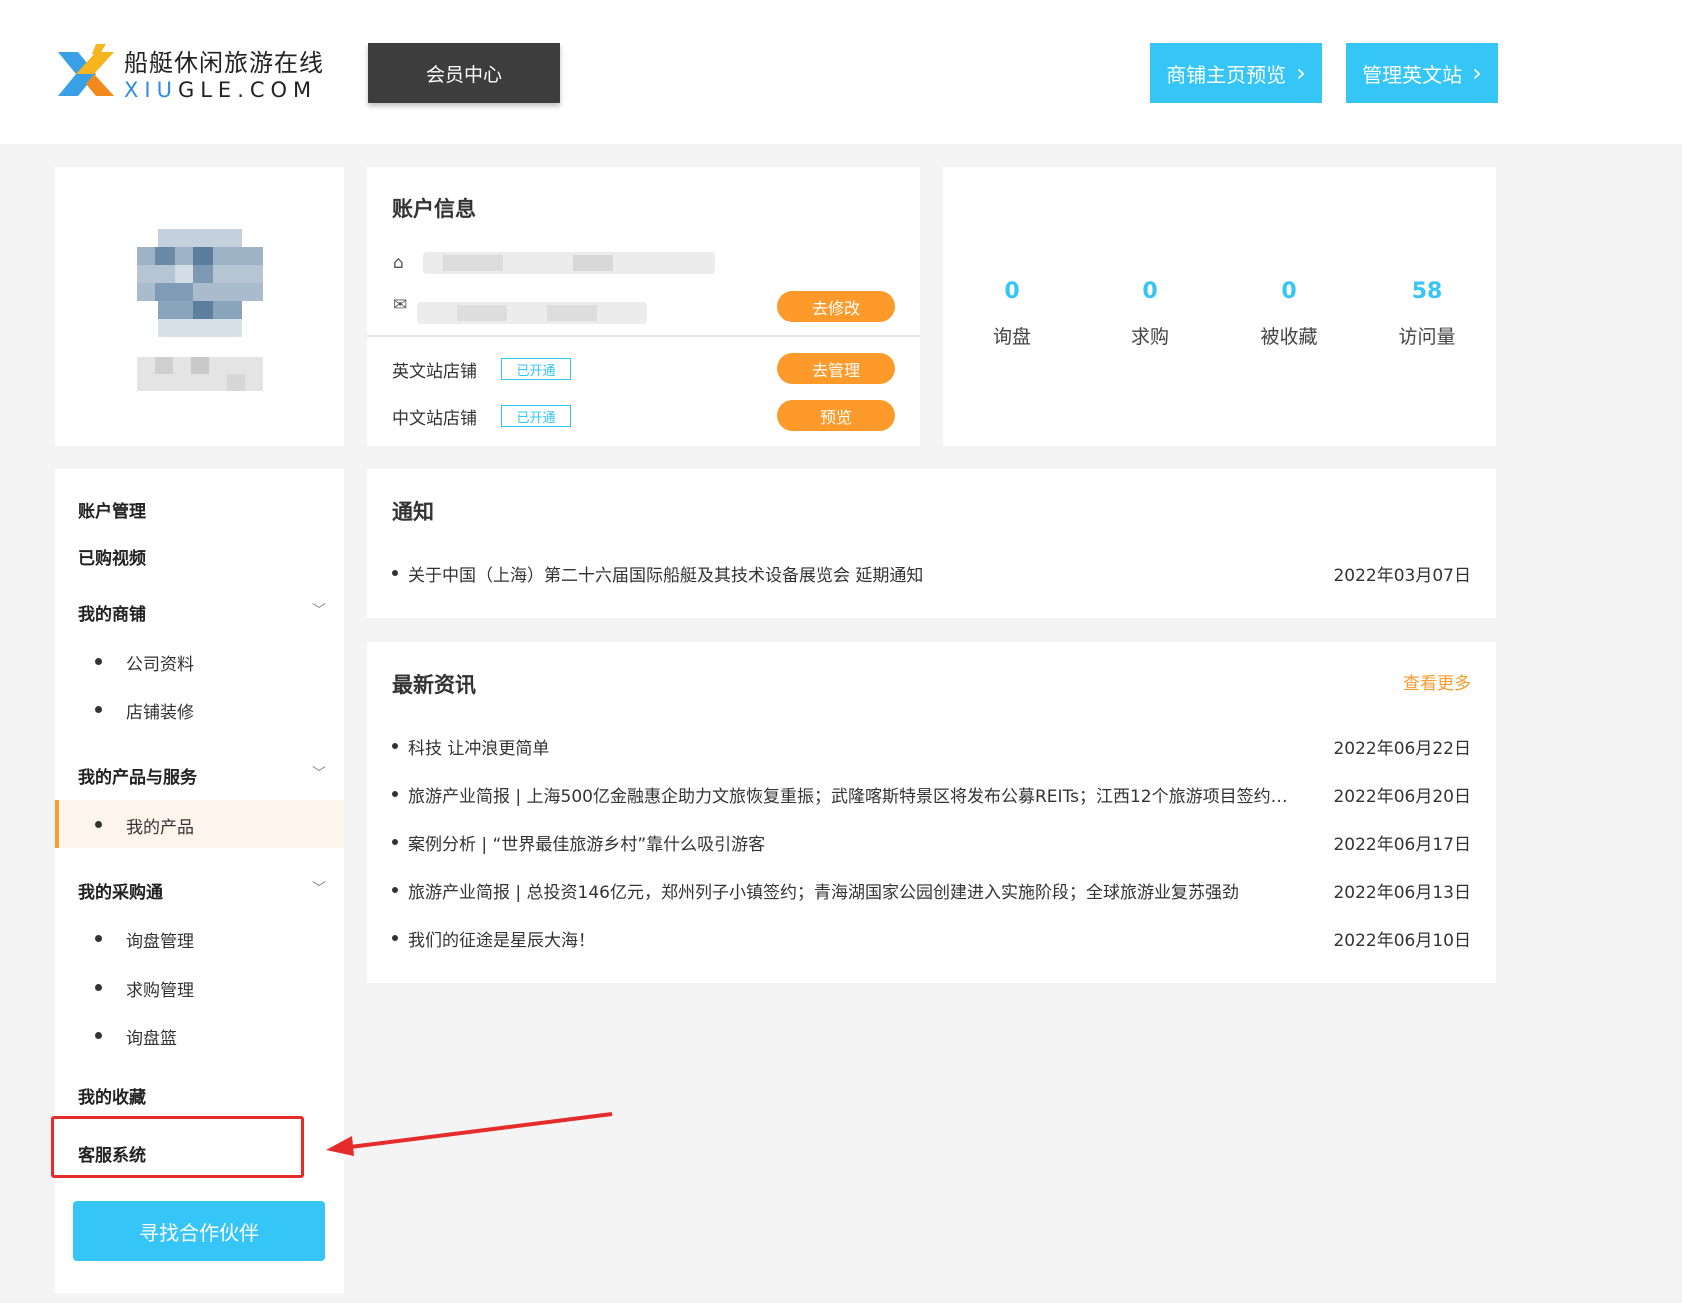  I want to click on mail-icon: ✉, so click(400, 305).